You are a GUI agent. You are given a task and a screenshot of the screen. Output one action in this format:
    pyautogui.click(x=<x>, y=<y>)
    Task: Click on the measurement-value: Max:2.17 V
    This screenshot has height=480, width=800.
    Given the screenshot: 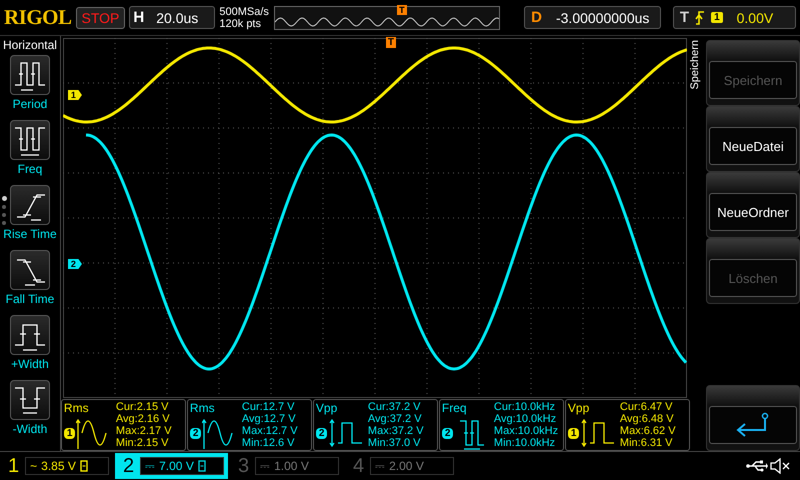 What is the action you would take?
    pyautogui.click(x=144, y=431)
    